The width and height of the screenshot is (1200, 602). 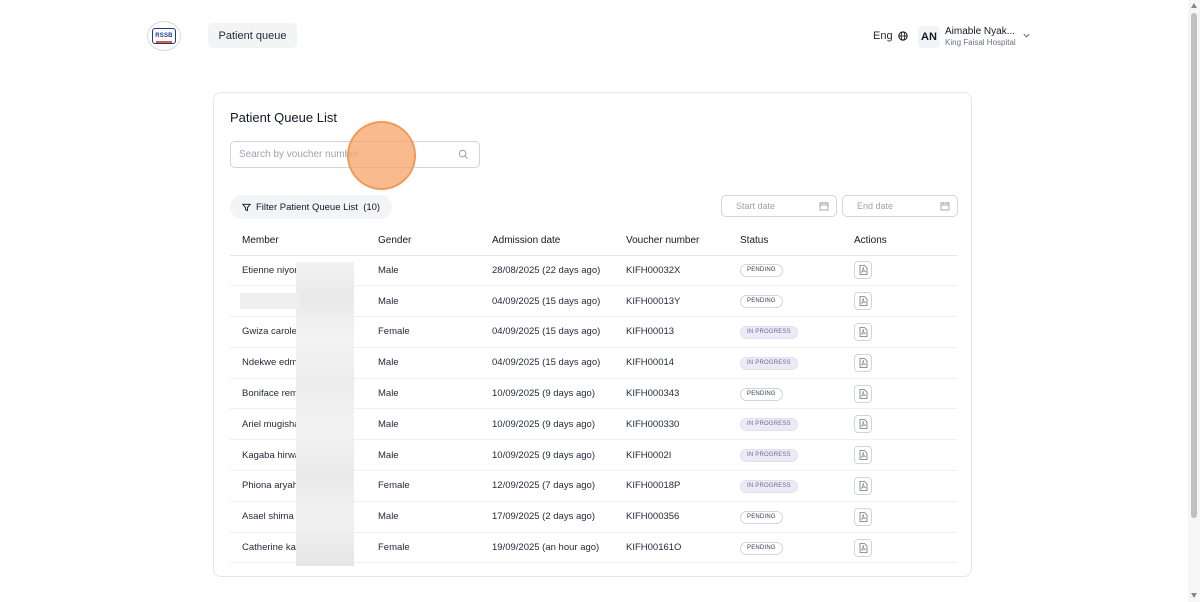 I want to click on end-date-picker, so click(x=900, y=206).